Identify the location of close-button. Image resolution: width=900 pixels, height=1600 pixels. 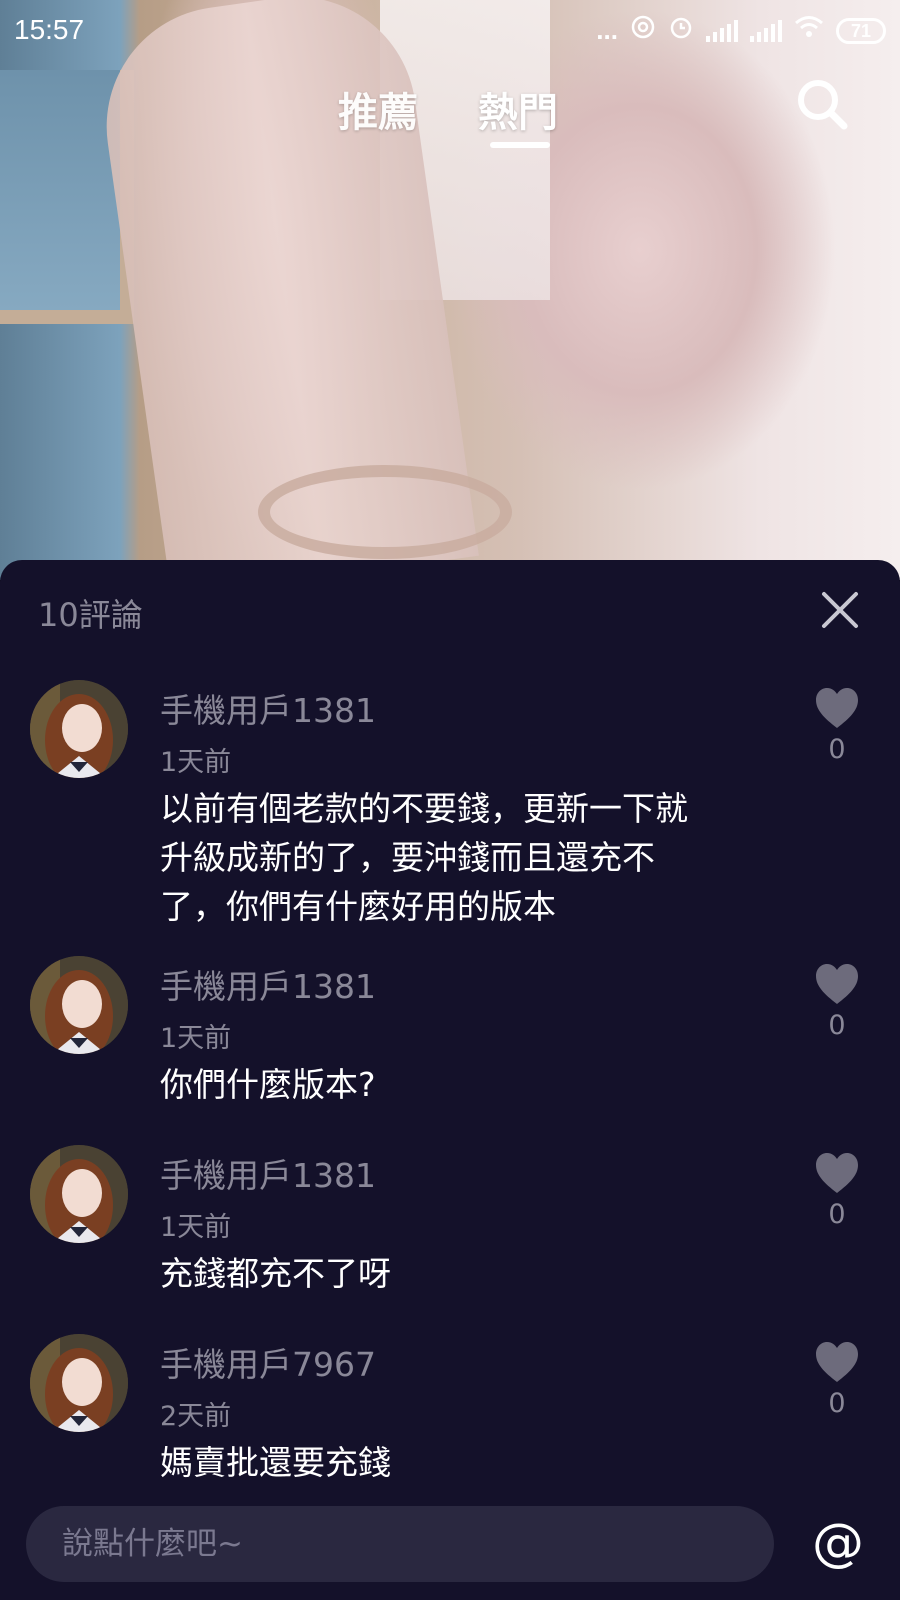
(840, 610).